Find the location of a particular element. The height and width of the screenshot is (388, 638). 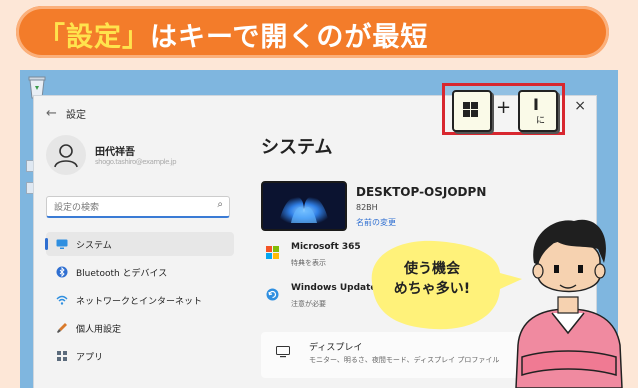

active-indicator is located at coordinates (46, 244).